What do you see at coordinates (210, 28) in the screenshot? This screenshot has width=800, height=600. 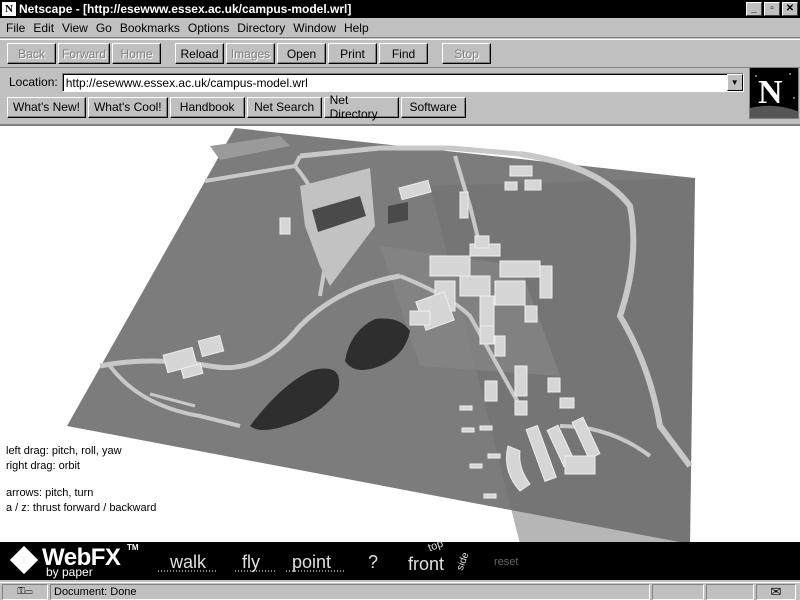 I see `menu-options: Options` at bounding box center [210, 28].